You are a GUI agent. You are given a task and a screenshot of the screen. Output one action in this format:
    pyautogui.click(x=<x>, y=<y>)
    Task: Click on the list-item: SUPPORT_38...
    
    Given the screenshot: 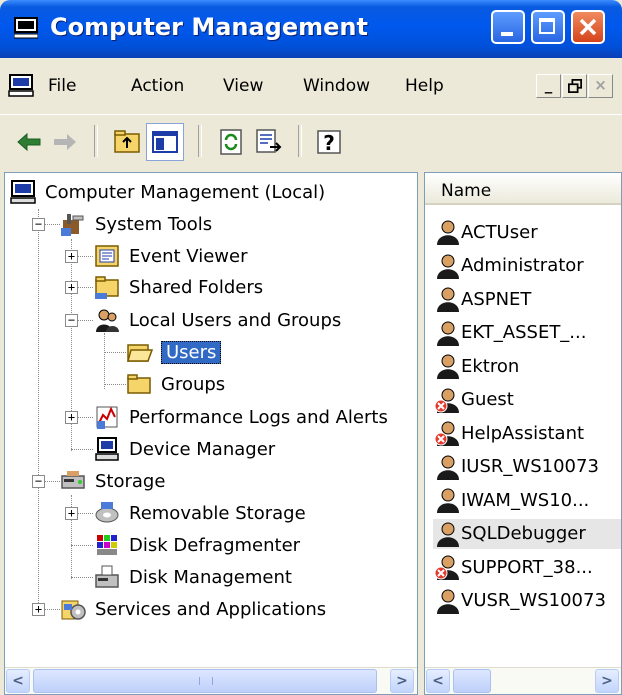 What is the action you would take?
    pyautogui.click(x=513, y=567)
    